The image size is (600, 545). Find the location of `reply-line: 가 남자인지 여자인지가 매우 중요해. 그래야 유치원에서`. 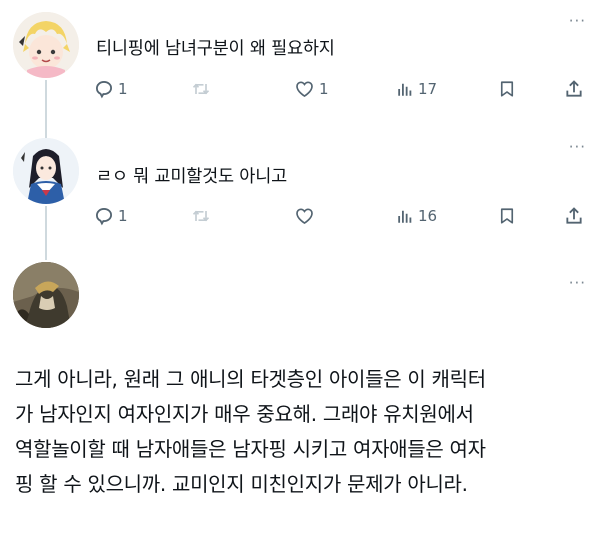

reply-line: 가 남자인지 여자인지가 매우 중요해. 그래야 유치원에서 is located at coordinates (244, 414).